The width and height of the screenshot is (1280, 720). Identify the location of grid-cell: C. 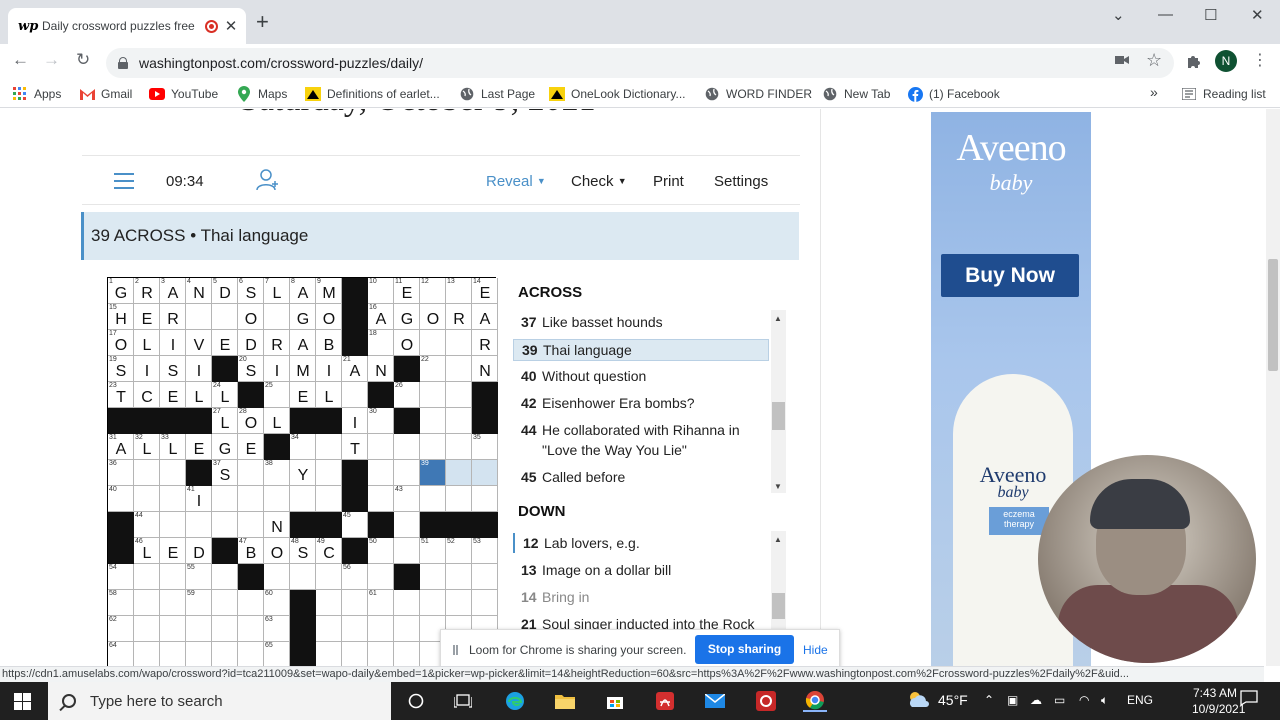
(147, 395).